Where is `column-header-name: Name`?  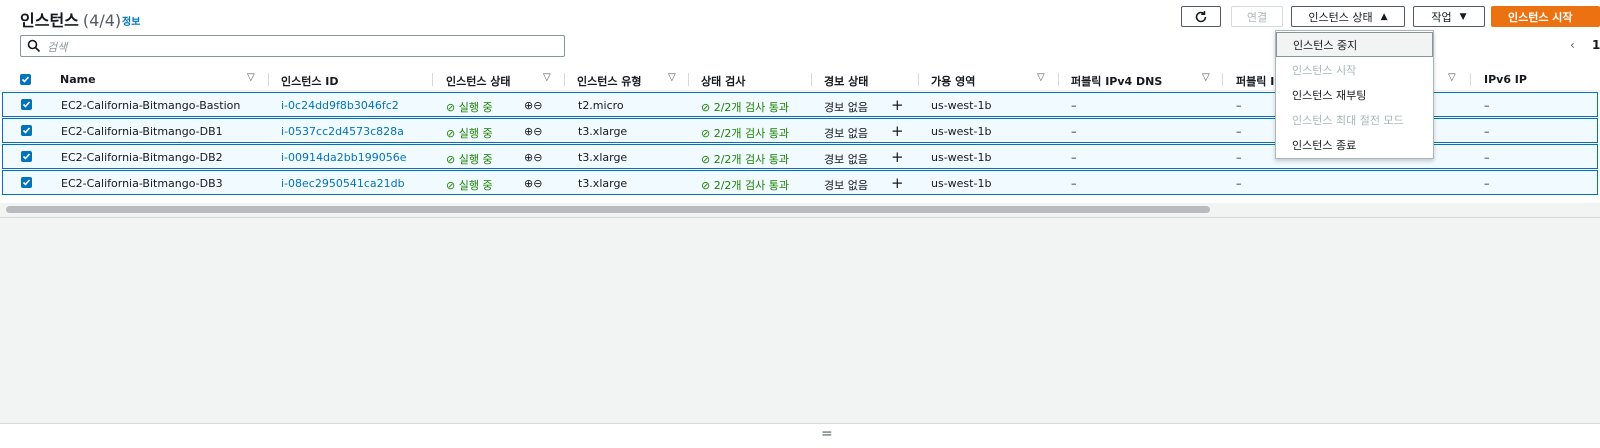
column-header-name: Name is located at coordinates (78, 79).